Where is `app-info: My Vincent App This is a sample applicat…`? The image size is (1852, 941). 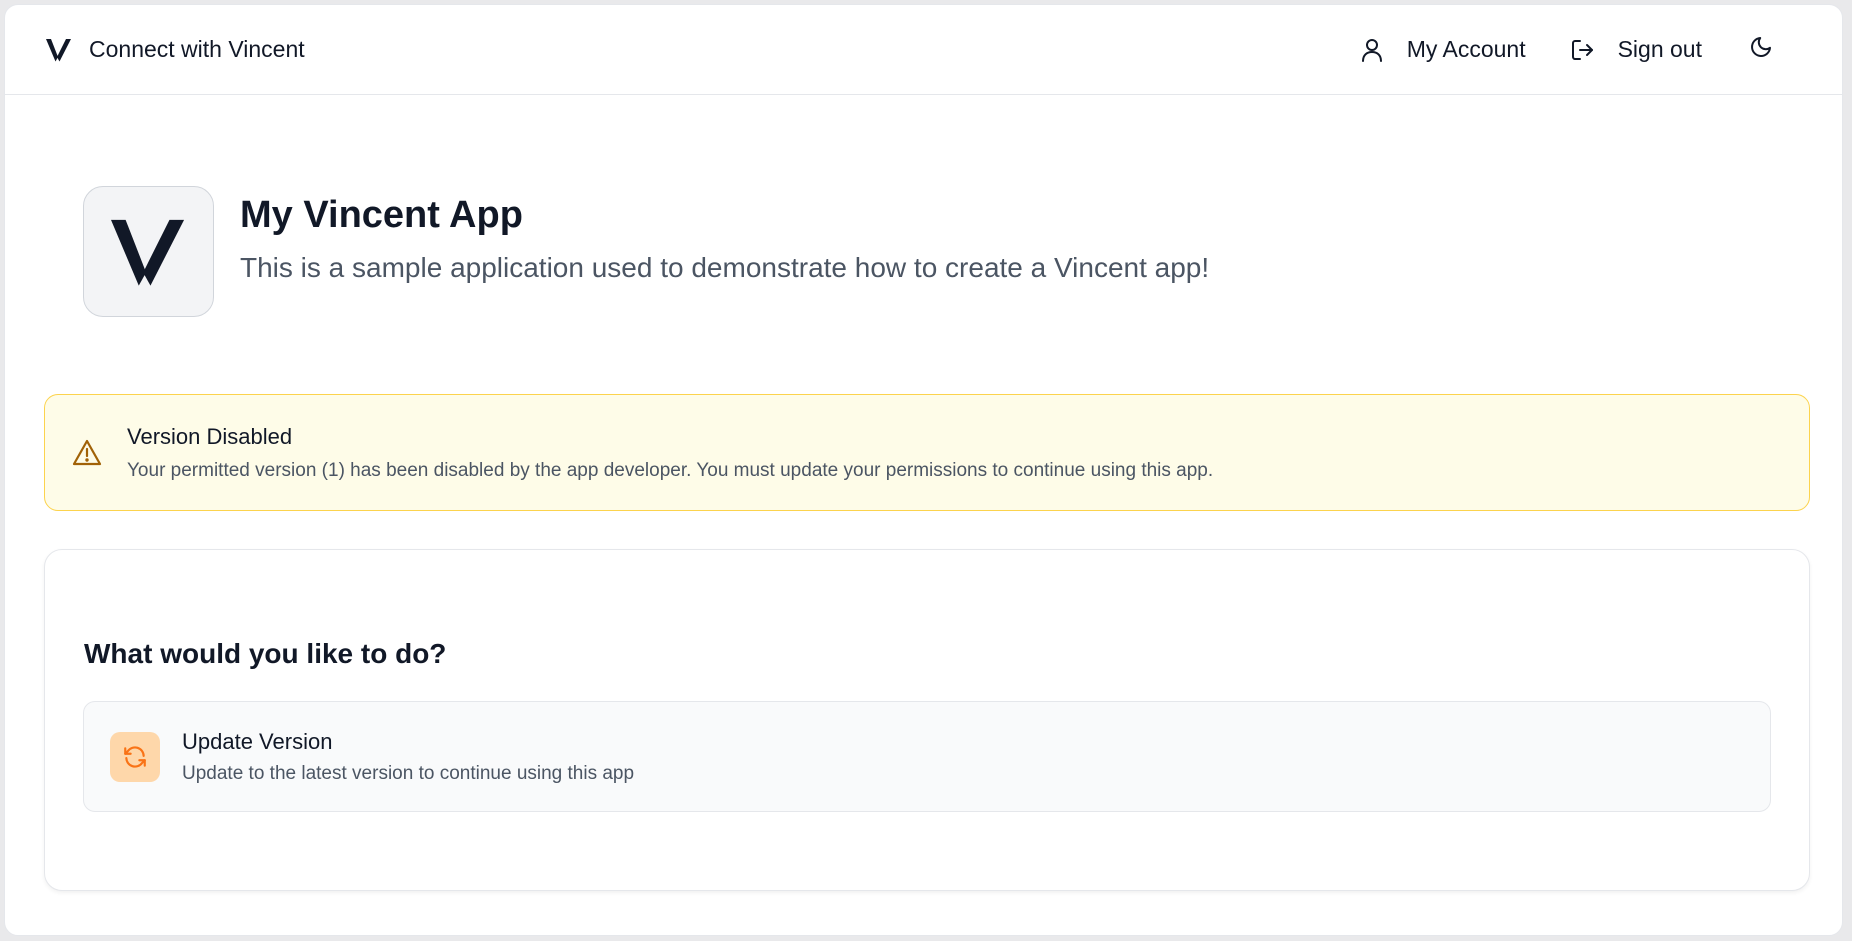
app-info: My Vincent App This is a sample applicat… is located at coordinates (646, 251).